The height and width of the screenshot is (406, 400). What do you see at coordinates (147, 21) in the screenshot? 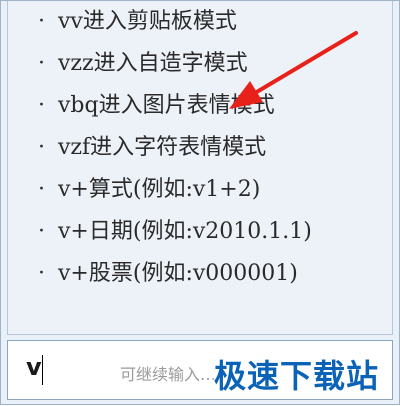
I see `list-item-label: vv进入剪贴板模式` at bounding box center [147, 21].